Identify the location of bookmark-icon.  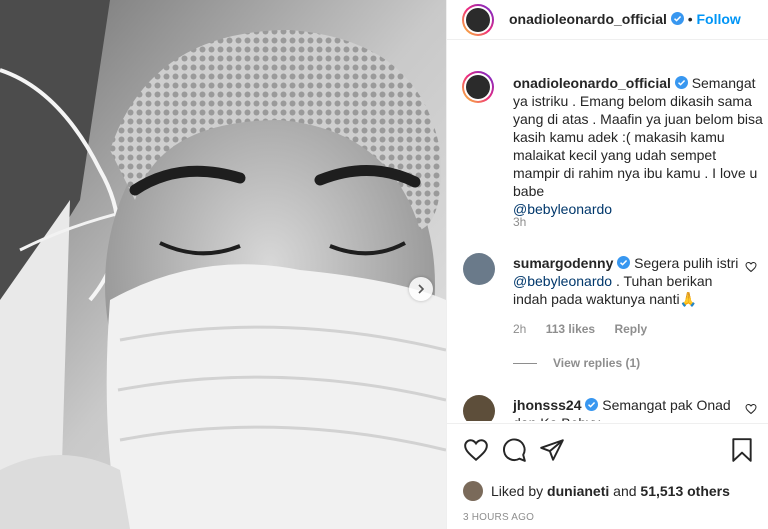
(742, 450).